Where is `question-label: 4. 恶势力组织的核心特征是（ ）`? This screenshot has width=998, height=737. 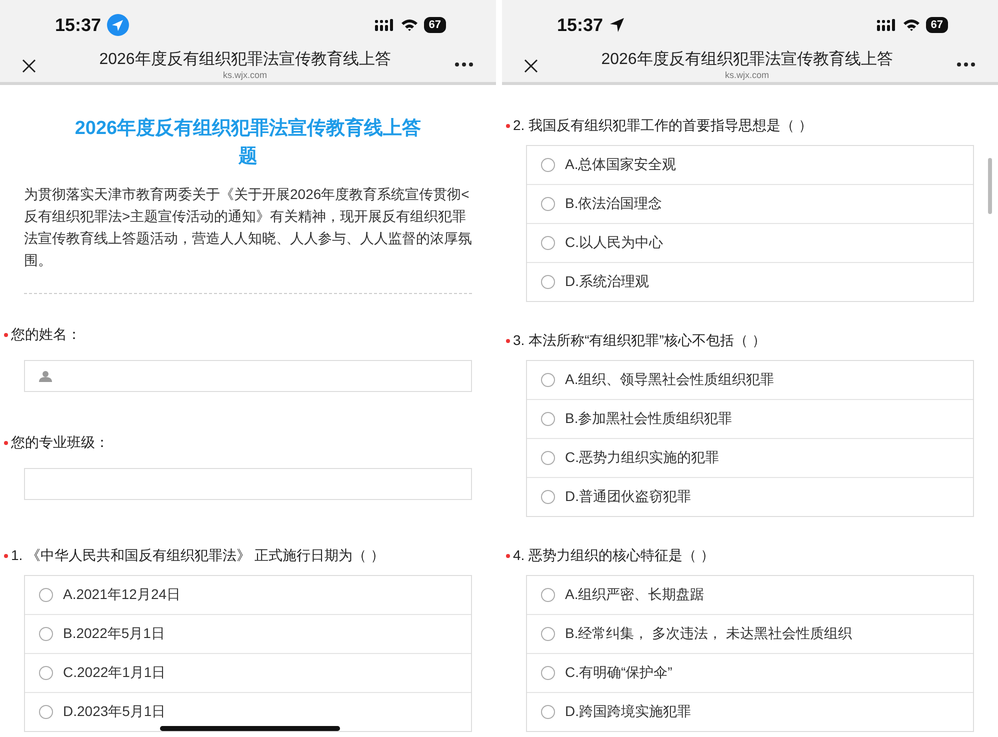
question-label: 4. 恶势力组织的核心特征是（ ） is located at coordinates (613, 555).